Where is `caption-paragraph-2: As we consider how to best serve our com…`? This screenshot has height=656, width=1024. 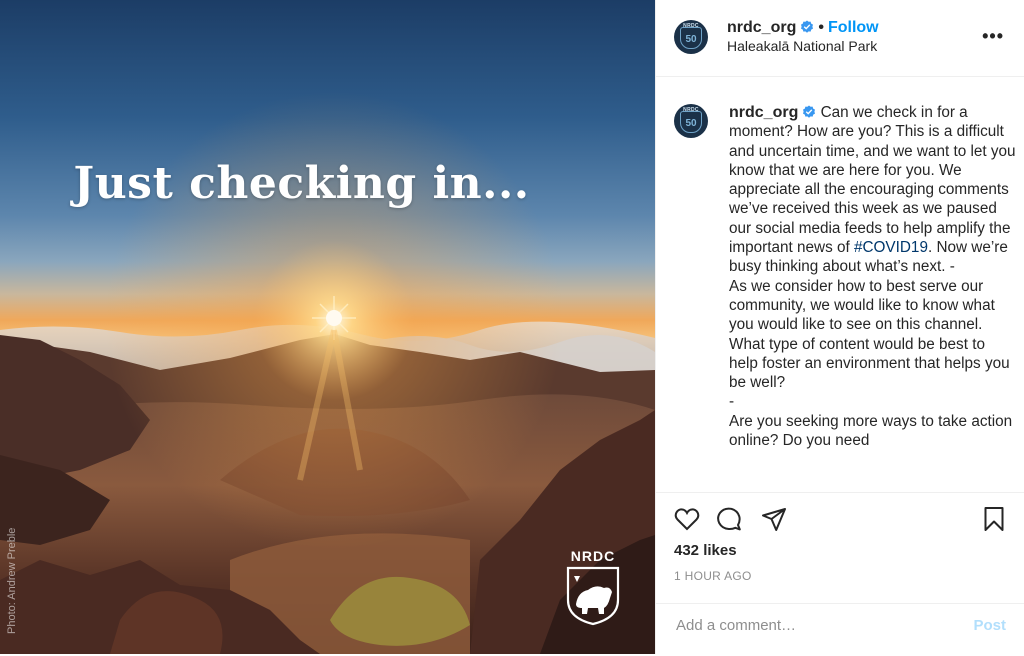
caption-paragraph-2: As we consider how to best serve our com… is located at coordinates (869, 334).